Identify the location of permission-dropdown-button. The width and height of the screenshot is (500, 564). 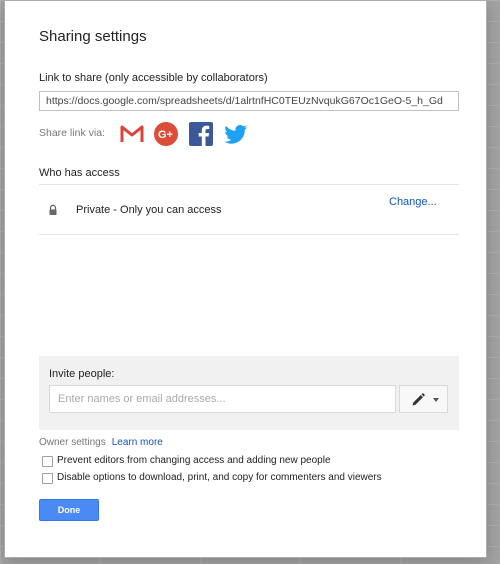
(423, 399).